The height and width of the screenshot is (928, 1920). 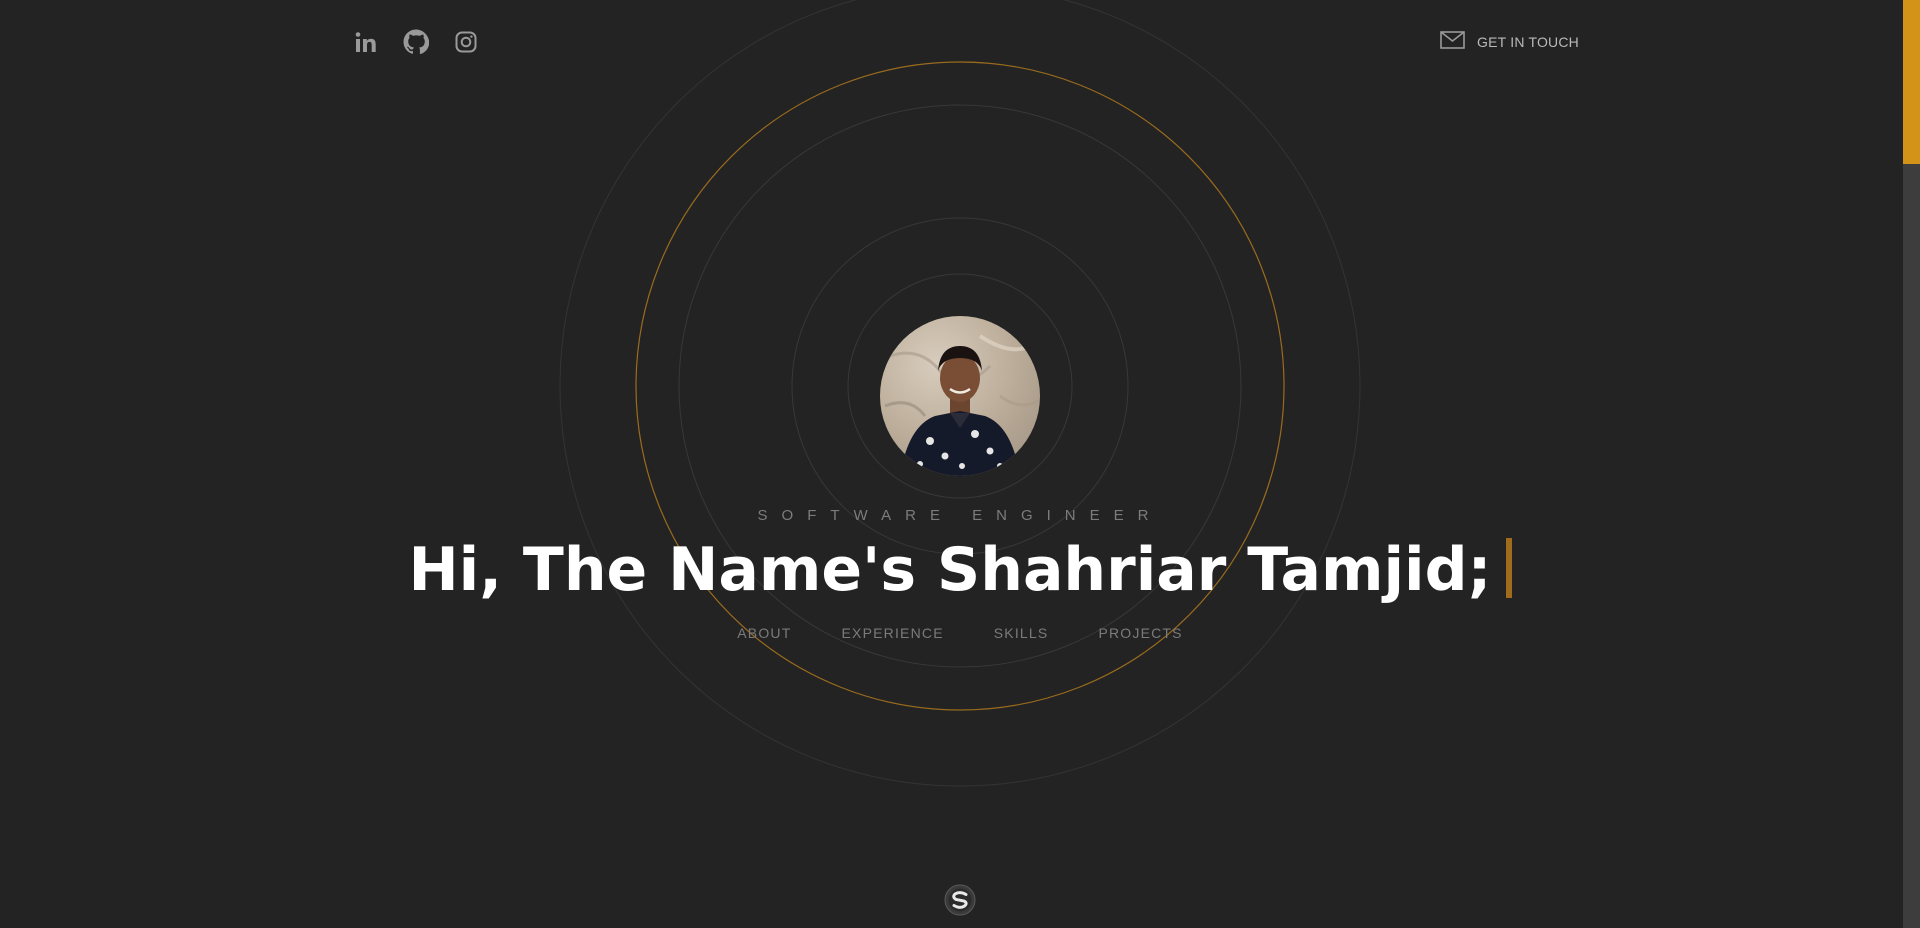 I want to click on github-link, so click(x=416, y=42).